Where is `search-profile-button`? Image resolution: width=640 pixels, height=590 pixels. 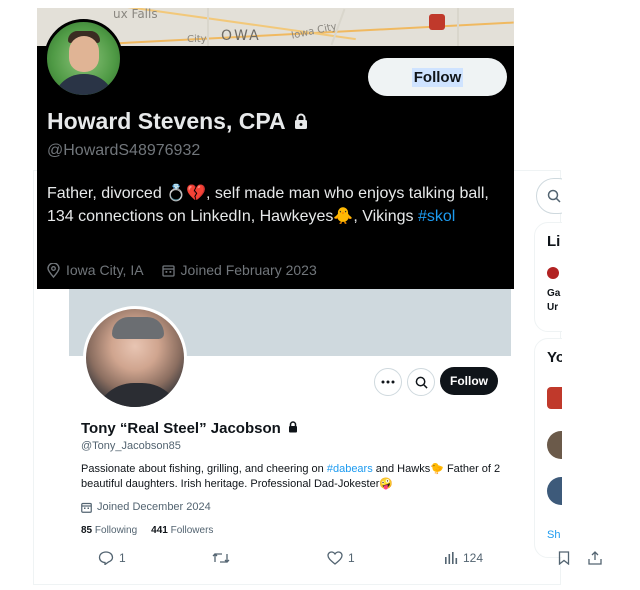 search-profile-button is located at coordinates (421, 382).